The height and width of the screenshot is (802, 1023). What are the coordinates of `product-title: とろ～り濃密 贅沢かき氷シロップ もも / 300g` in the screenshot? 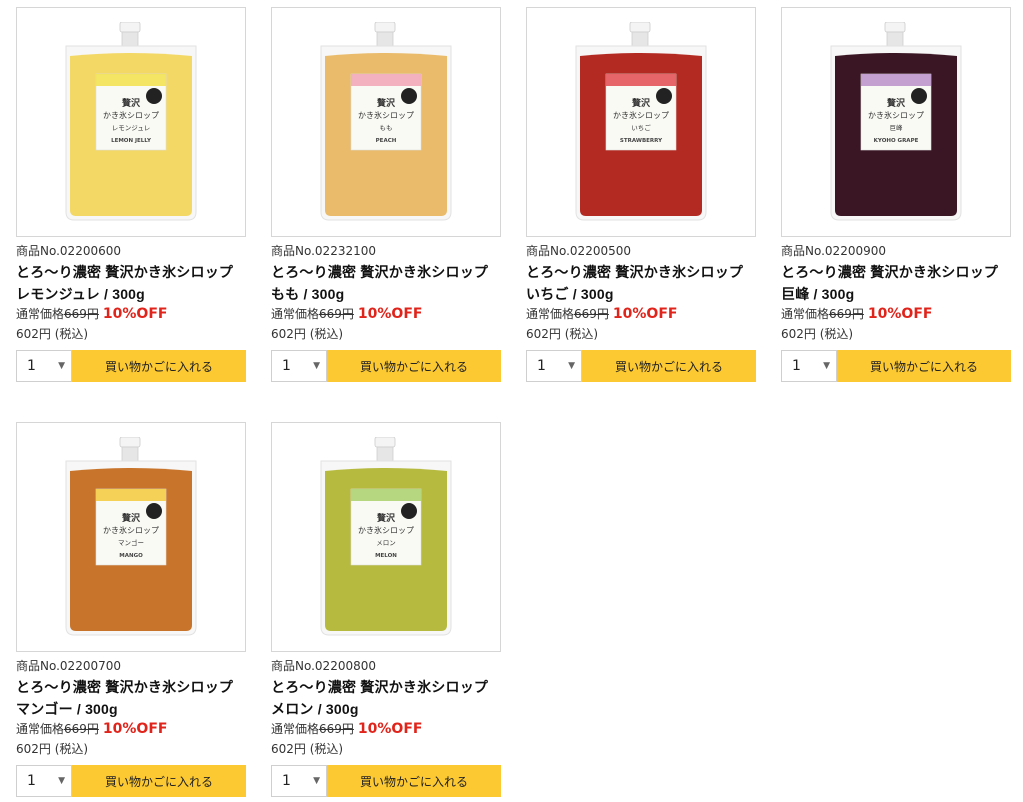 It's located at (386, 283).